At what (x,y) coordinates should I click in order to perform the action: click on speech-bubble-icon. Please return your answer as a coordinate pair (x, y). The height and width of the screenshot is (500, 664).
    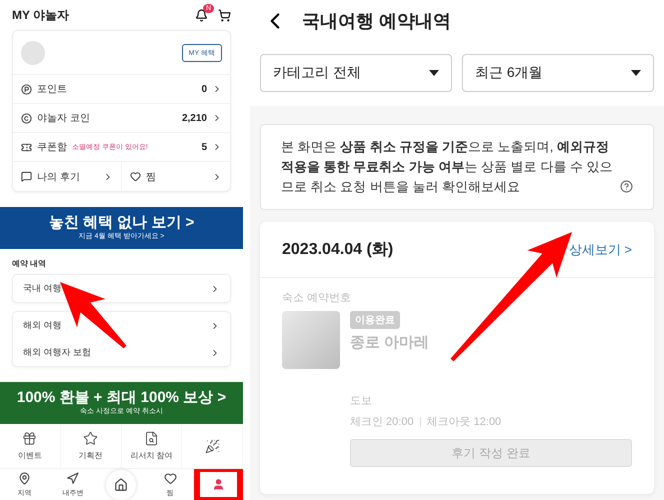
    Looking at the image, I should click on (26, 176).